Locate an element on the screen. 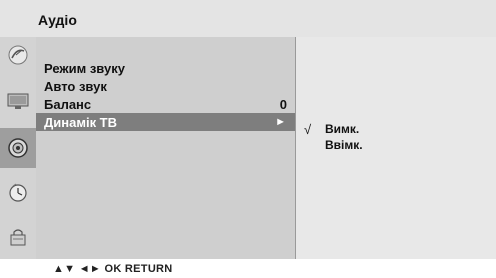 The width and height of the screenshot is (496, 278). check-icon: √ is located at coordinates (308, 129).